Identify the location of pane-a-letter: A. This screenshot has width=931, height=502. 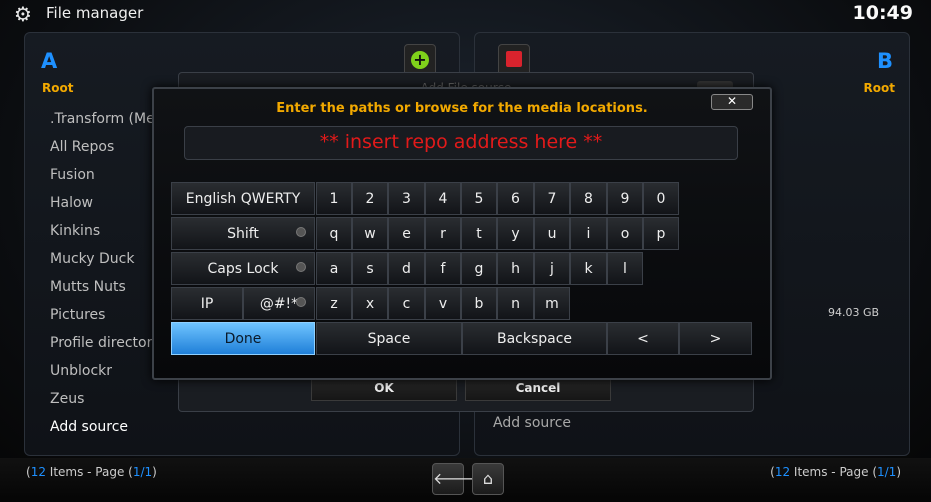
(49, 61).